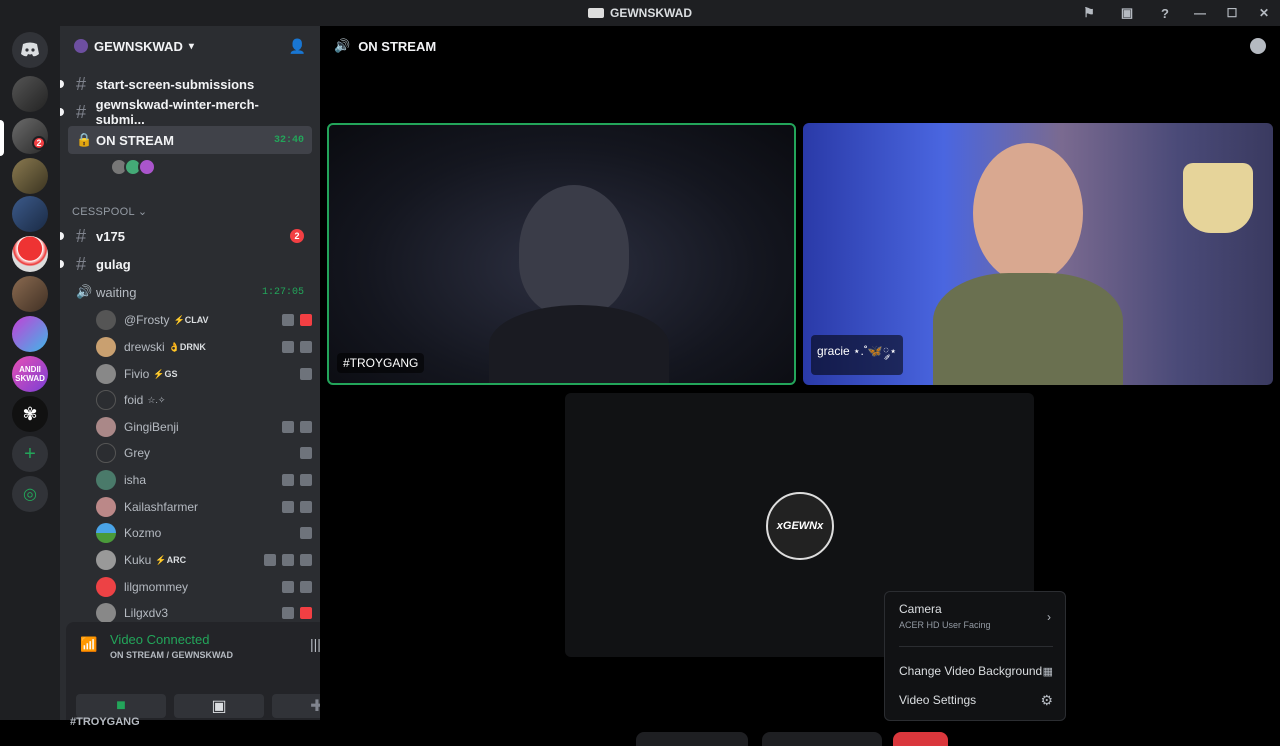 The width and height of the screenshot is (1280, 746). Describe the element at coordinates (204, 507) in the screenshot. I see `voice-user: Kailashfarmer` at that location.